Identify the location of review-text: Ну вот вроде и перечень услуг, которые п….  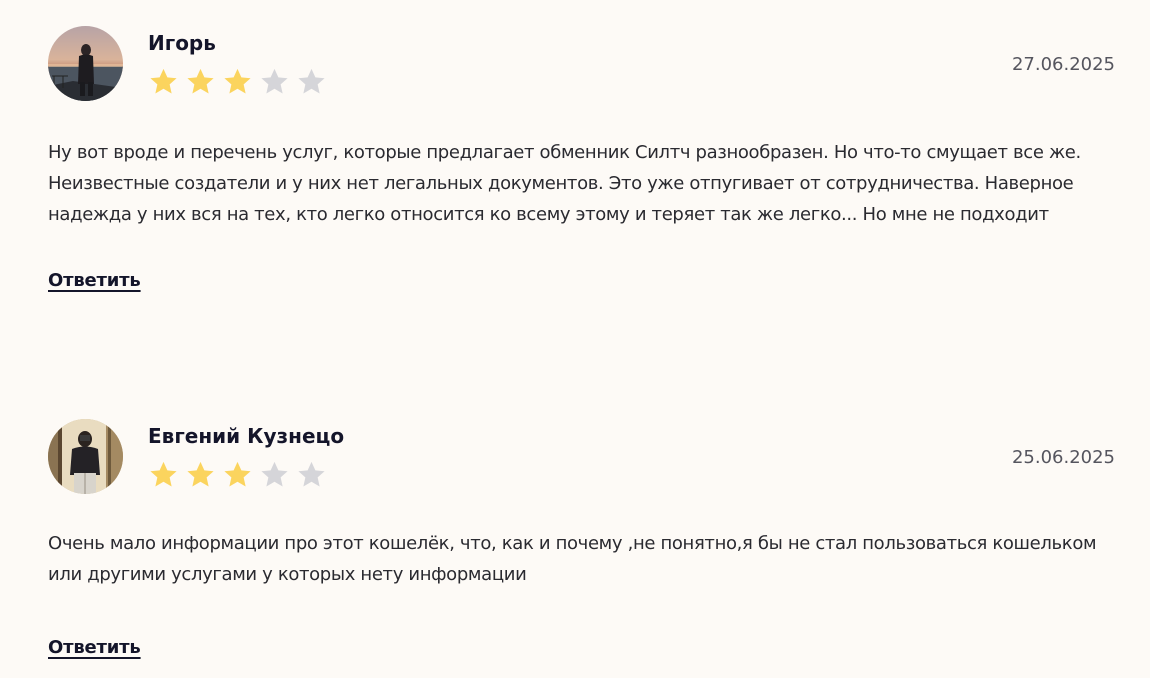
(564, 183).